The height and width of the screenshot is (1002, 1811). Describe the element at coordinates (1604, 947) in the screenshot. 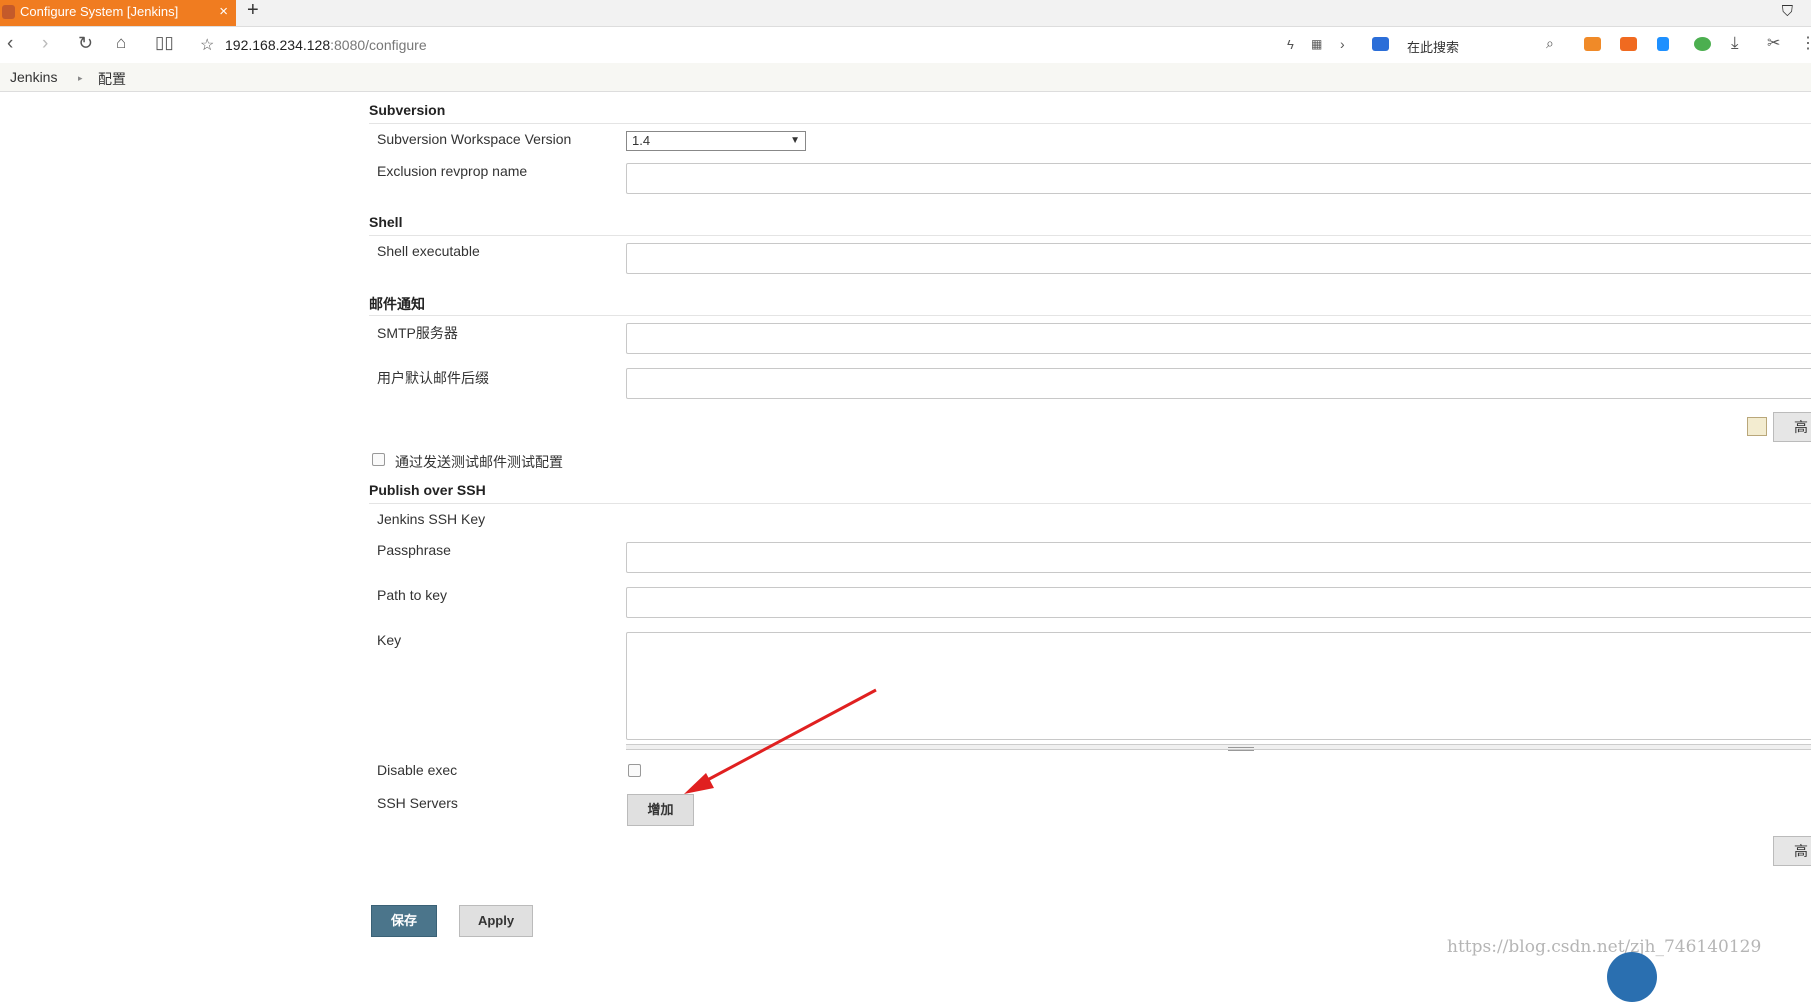

I see `watermark-text: https://blog.csdn.net/zjh_746140129` at that location.